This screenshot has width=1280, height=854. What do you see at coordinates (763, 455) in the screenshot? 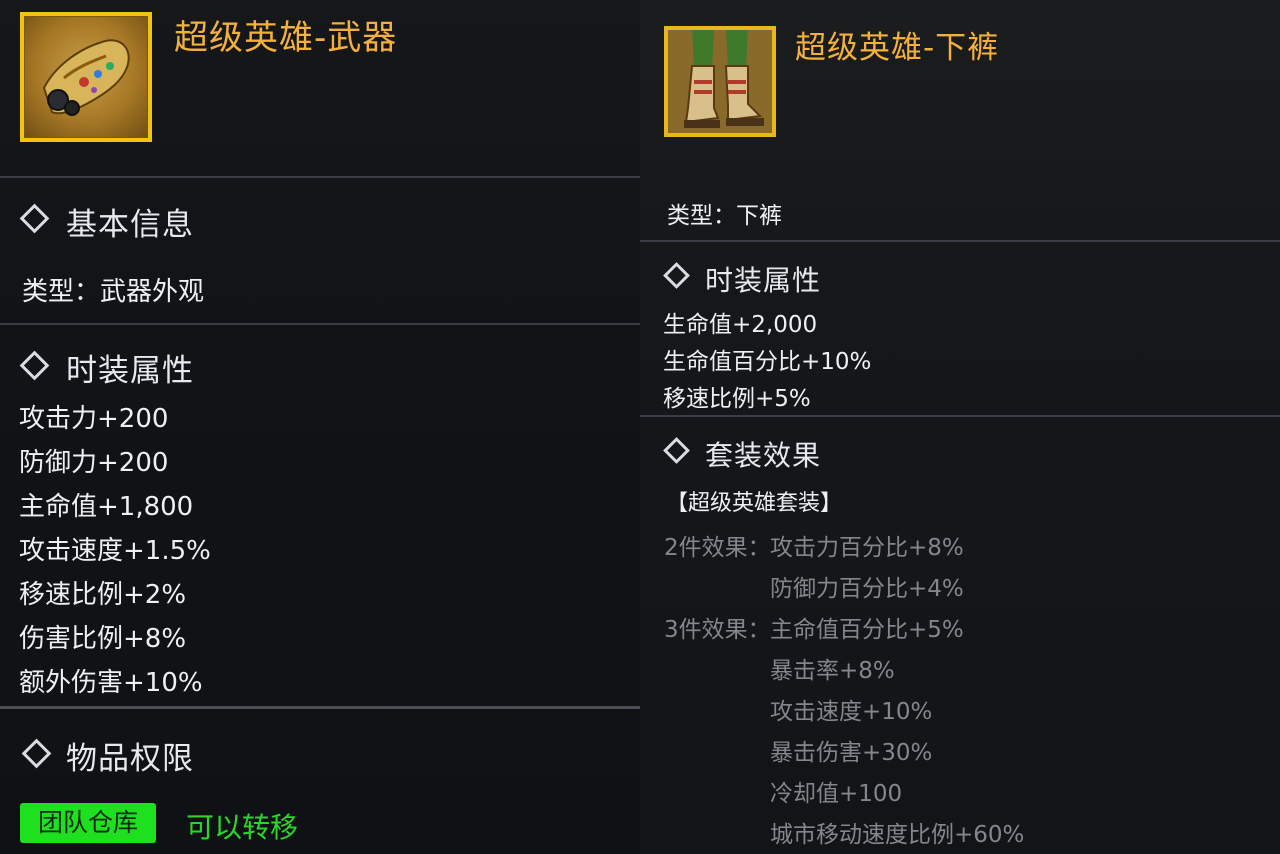
I see `set-effect-heading: 套装效果` at bounding box center [763, 455].